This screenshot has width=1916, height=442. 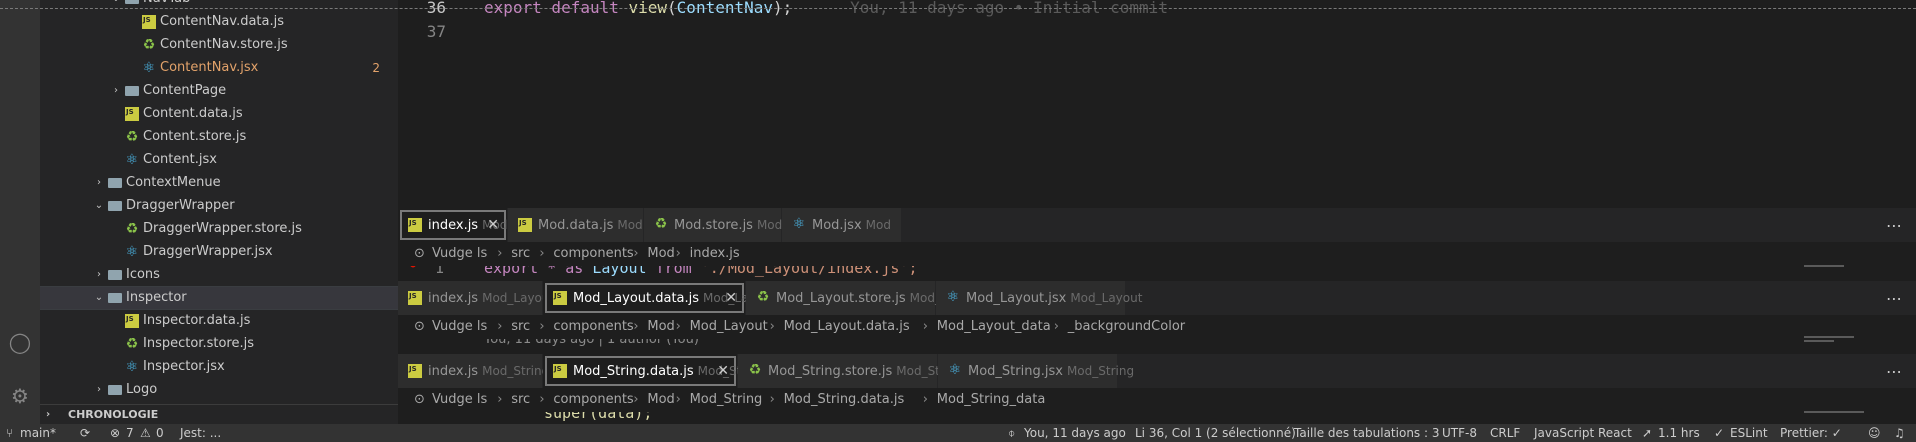 What do you see at coordinates (219, 91) in the screenshot?
I see `tree-item: › ContentPage` at bounding box center [219, 91].